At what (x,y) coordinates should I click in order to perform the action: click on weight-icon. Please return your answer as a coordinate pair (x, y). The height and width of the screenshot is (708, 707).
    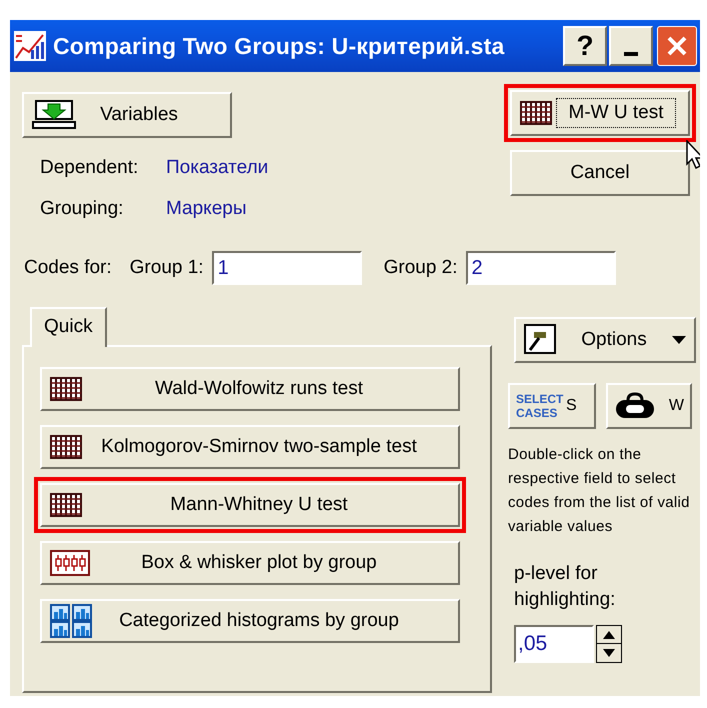
    Looking at the image, I should click on (635, 406).